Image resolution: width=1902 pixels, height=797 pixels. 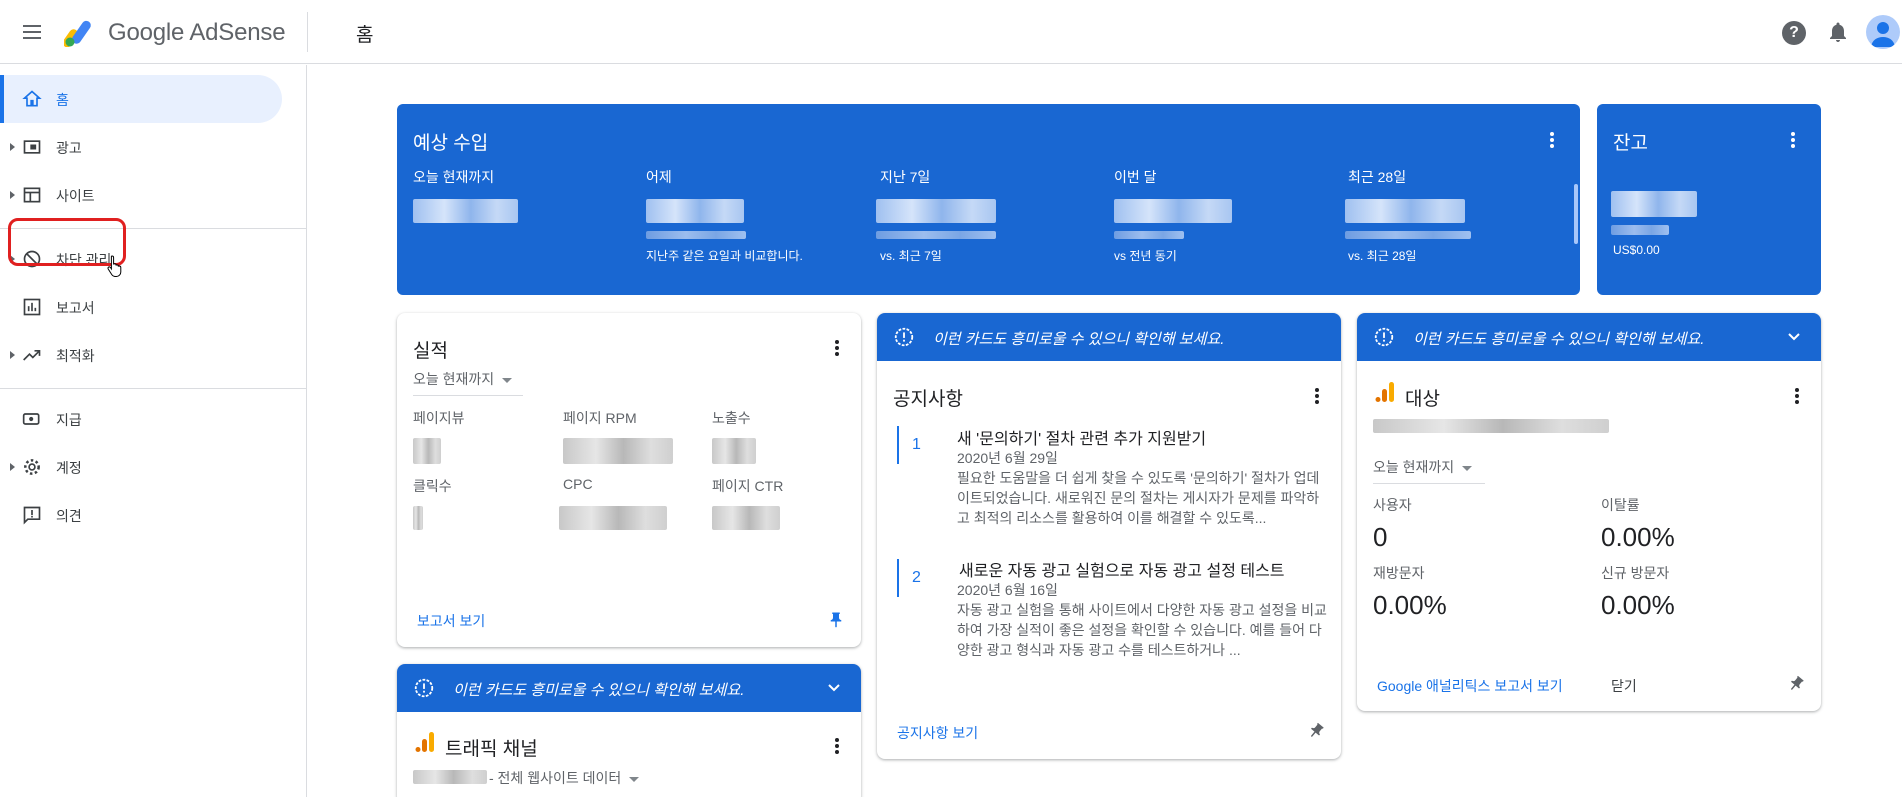 What do you see at coordinates (32, 147) in the screenshot?
I see `ads-icon` at bounding box center [32, 147].